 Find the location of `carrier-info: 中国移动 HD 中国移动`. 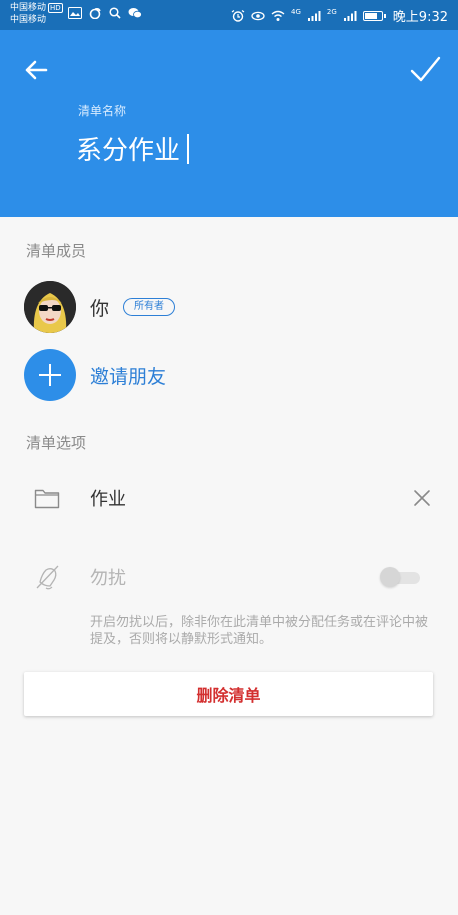

carrier-info: 中国移动 HD 中国移动 is located at coordinates (36, 14).